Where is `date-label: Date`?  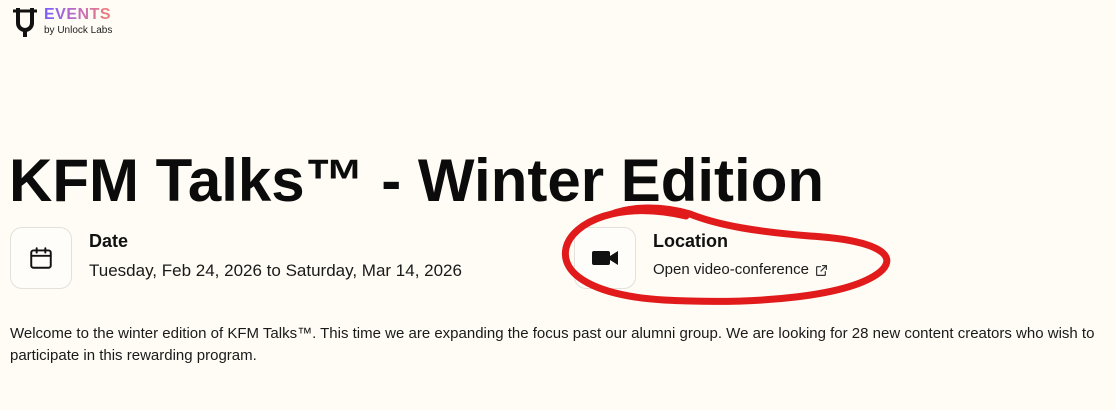 date-label: Date is located at coordinates (109, 241).